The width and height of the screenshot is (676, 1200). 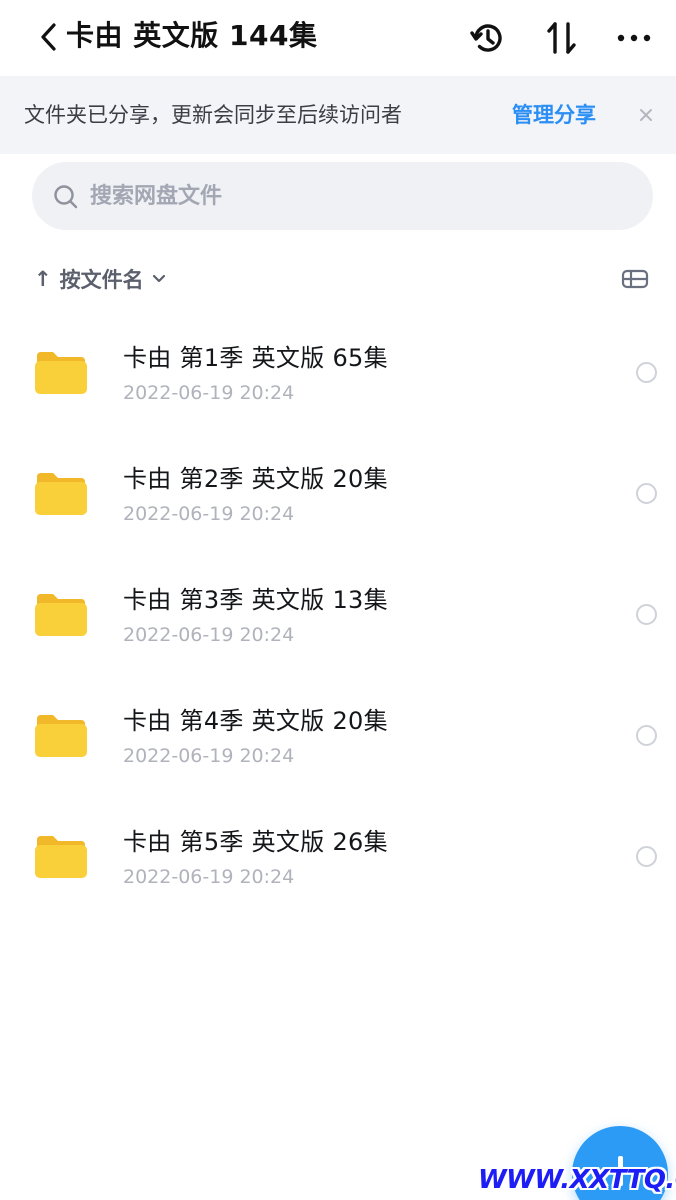 What do you see at coordinates (338, 279) in the screenshot?
I see `sort-row: ↑ 按文件名` at bounding box center [338, 279].